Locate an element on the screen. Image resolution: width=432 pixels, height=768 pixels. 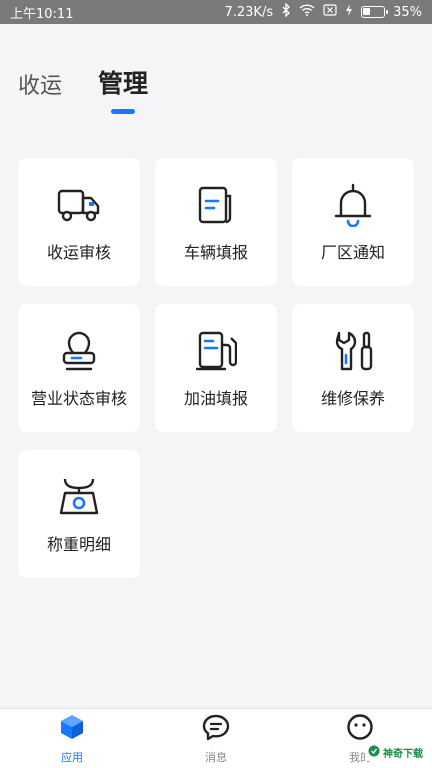
nav-apps: 应用 is located at coordinates (72, 738).